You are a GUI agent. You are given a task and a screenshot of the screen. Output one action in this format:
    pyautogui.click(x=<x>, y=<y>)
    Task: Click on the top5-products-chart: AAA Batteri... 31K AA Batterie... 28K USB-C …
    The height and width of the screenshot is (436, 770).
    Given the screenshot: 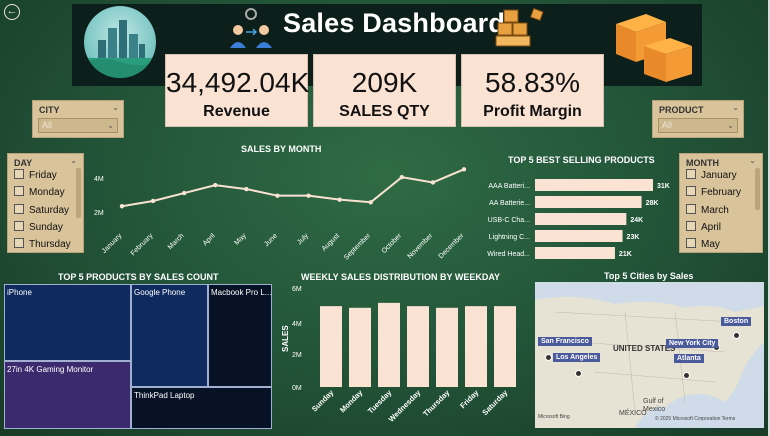 What is the action you would take?
    pyautogui.click(x=578, y=219)
    